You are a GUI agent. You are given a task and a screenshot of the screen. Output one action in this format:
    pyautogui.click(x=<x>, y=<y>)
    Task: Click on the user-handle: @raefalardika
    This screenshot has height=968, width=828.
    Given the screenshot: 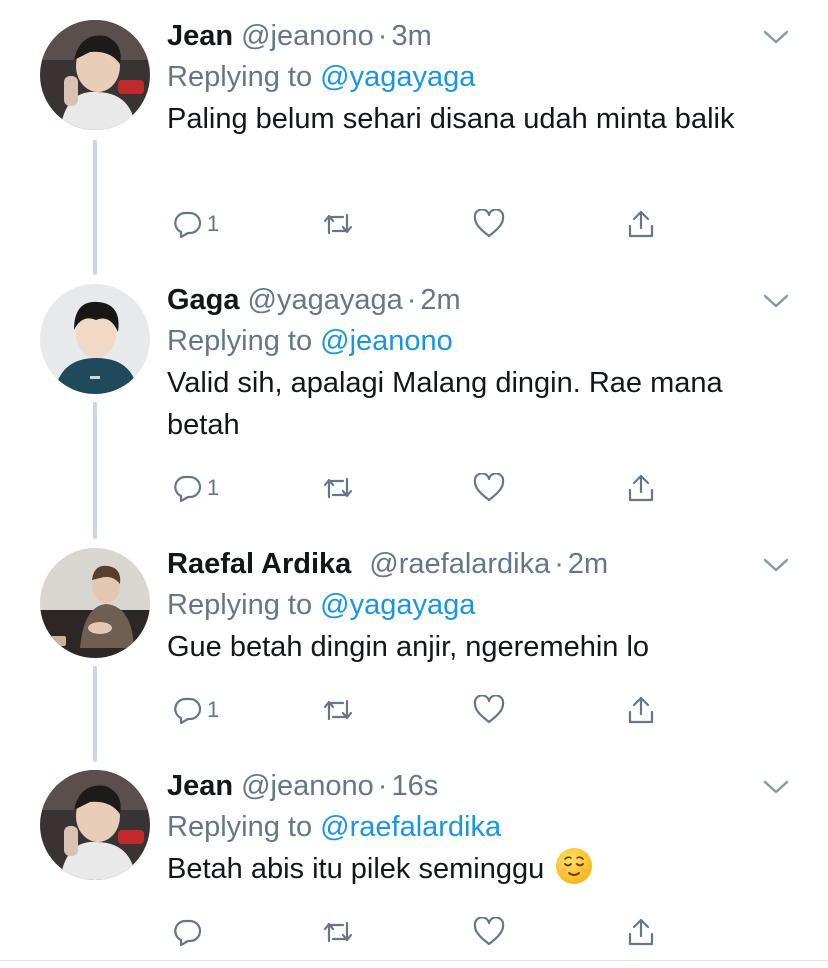 What is the action you would take?
    pyautogui.click(x=459, y=564)
    